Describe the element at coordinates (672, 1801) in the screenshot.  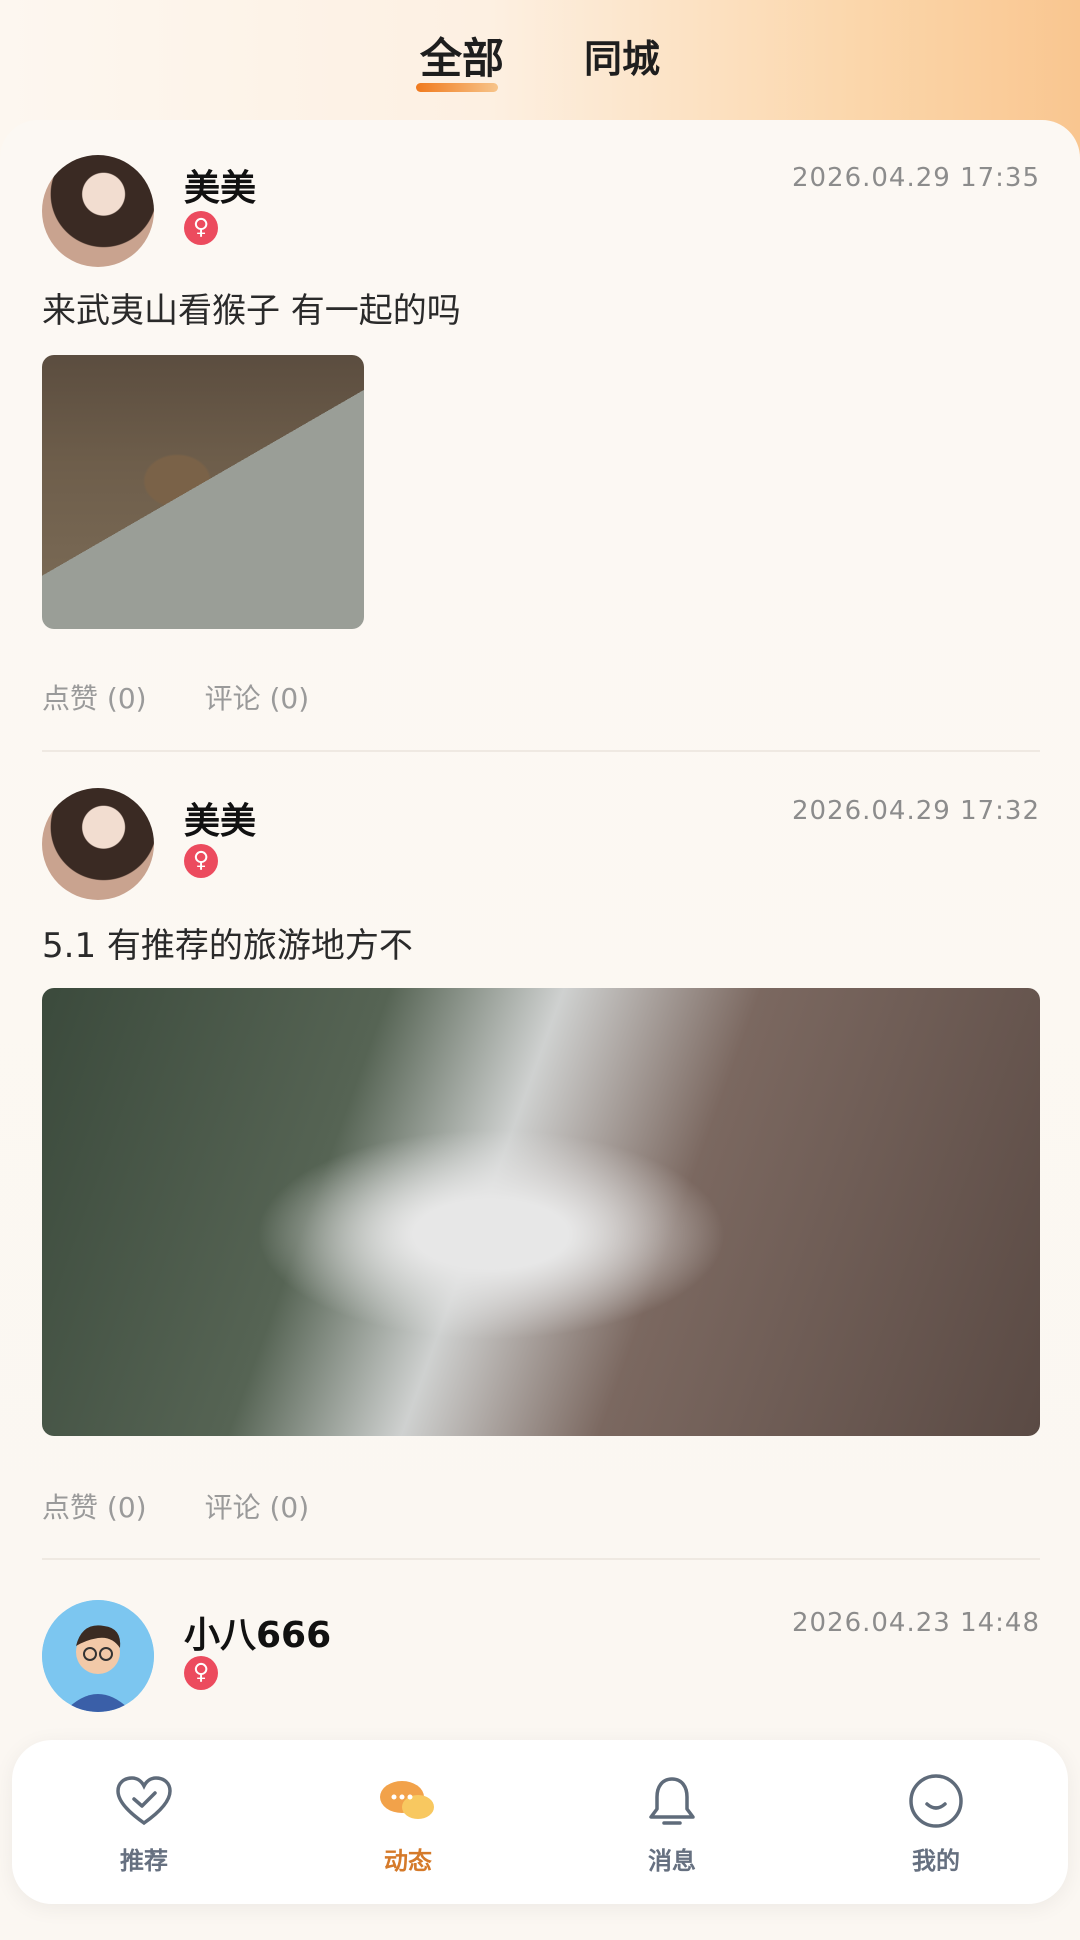
I see `bell-icon` at that location.